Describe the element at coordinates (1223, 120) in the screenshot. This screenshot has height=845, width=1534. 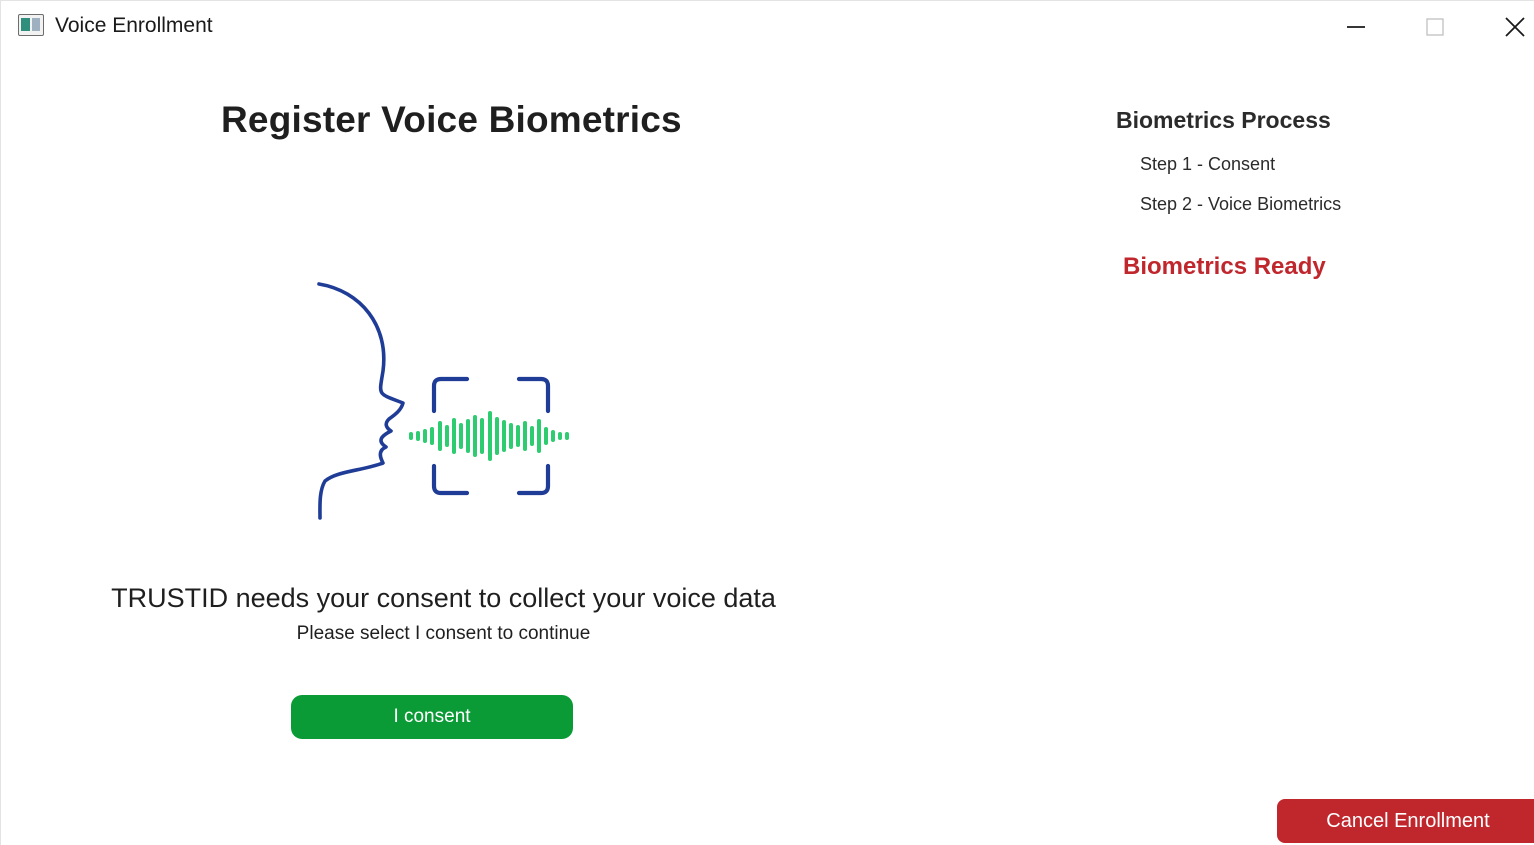
I see `process-title: Biometrics Process` at that location.